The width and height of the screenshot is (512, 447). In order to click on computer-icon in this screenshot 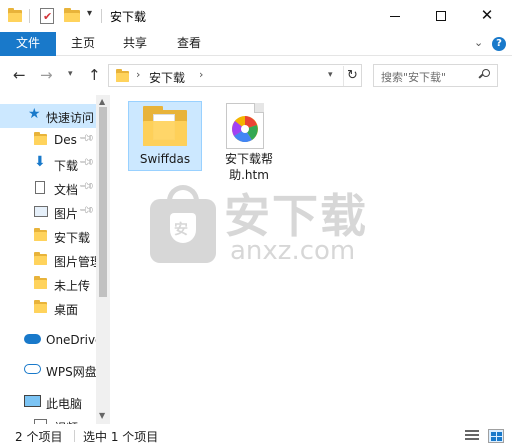, I will do `click(32, 401)`.